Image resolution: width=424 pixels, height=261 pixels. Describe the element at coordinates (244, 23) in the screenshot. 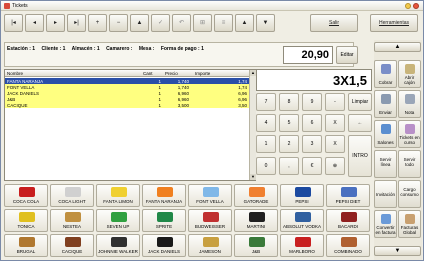

I see `scroll-up-button: ▲` at that location.